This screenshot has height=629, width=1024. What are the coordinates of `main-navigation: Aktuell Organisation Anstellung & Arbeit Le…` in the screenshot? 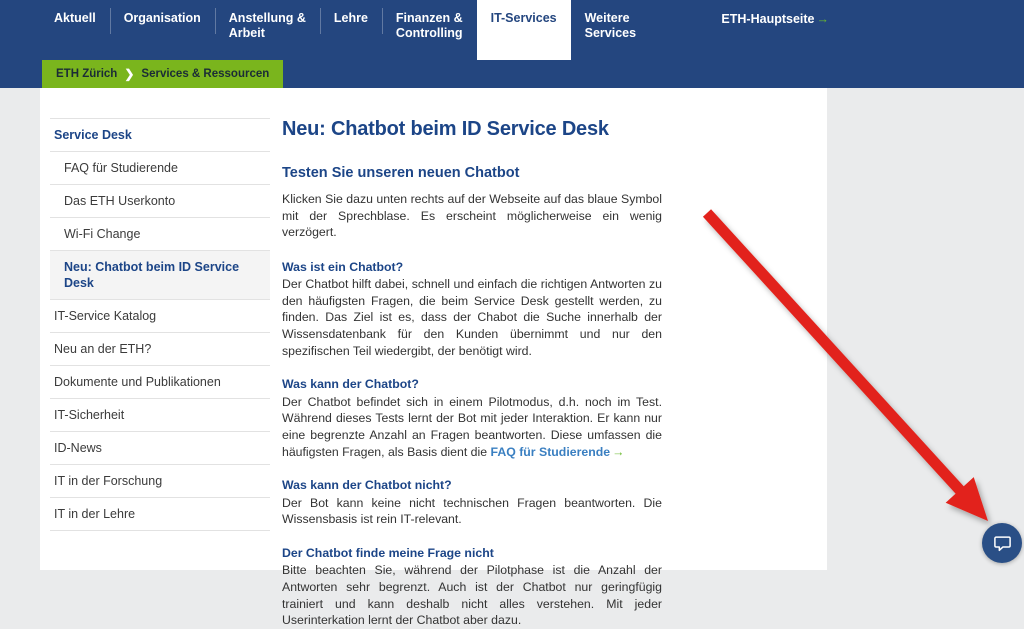 It's located at (345, 30).